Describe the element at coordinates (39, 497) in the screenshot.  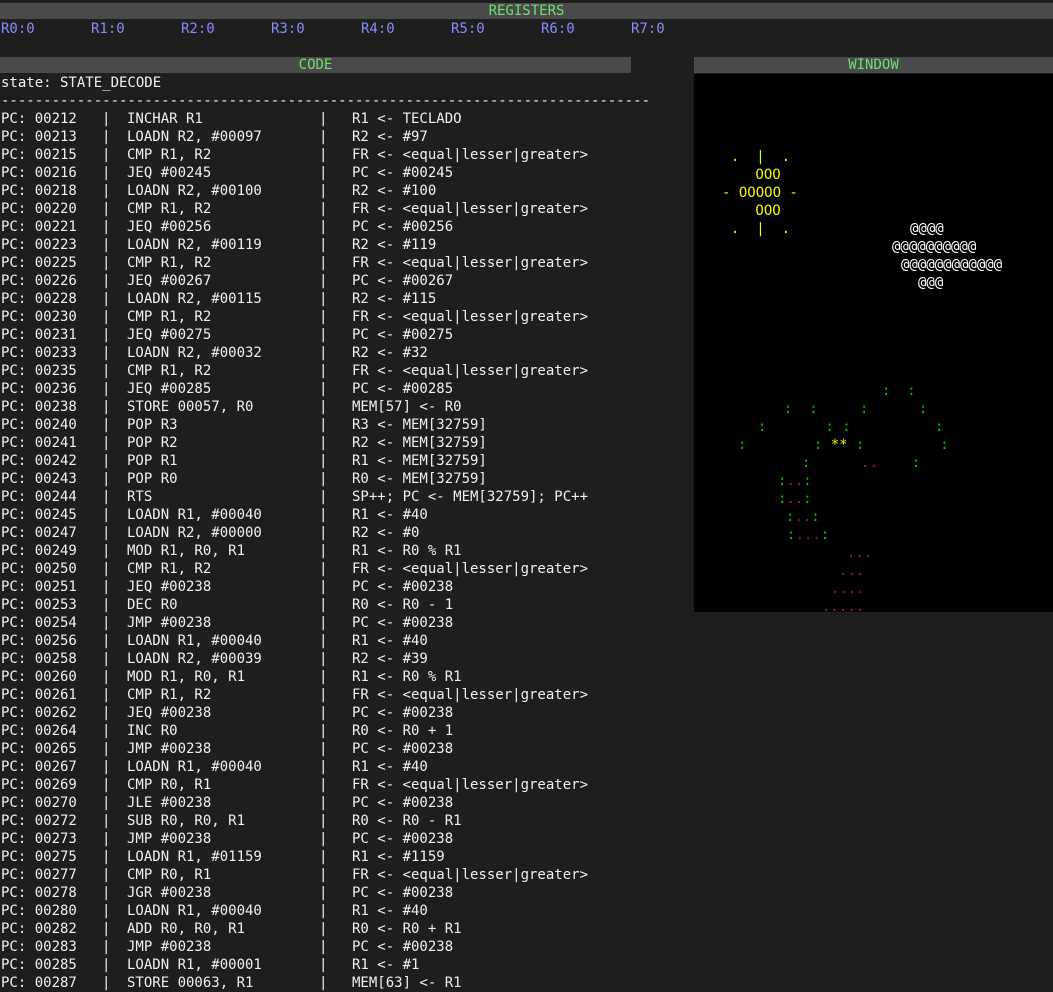
I see `pc-address: PC: 00244` at that location.